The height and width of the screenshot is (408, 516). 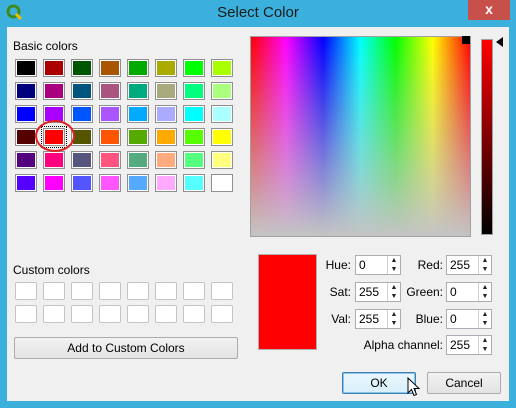 I want to click on title-bar: Select Color x, so click(x=258, y=13).